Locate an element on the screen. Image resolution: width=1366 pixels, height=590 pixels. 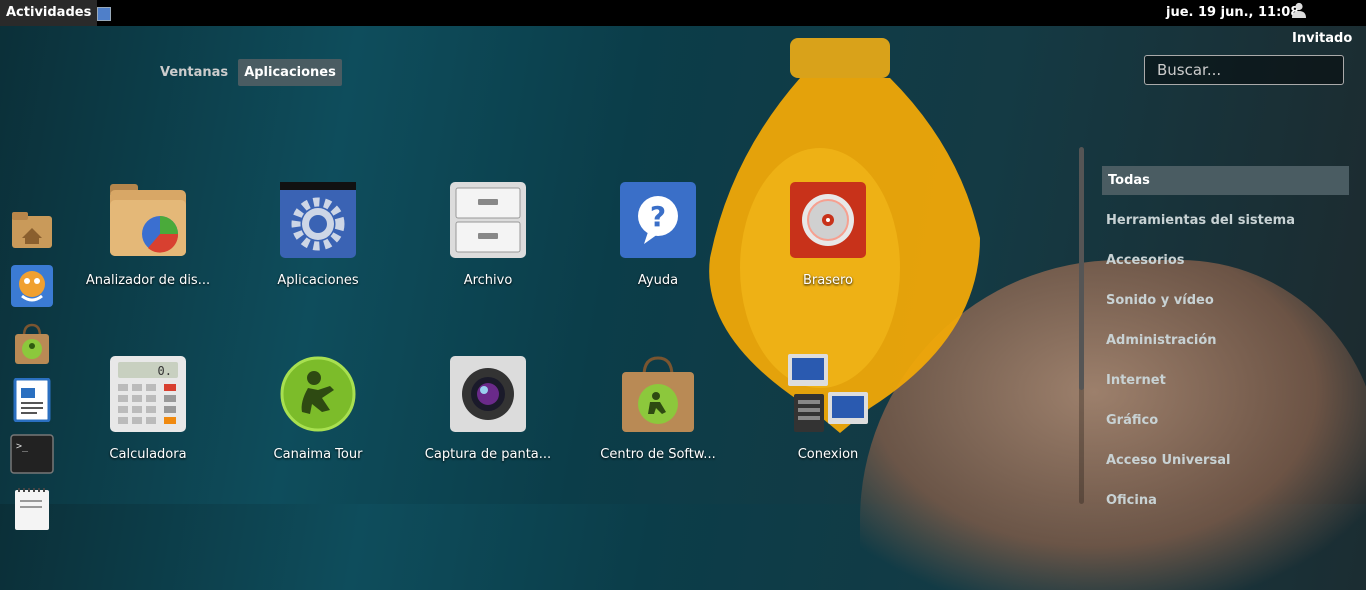
scrollbar-thumb is located at coordinates (1081, 268).